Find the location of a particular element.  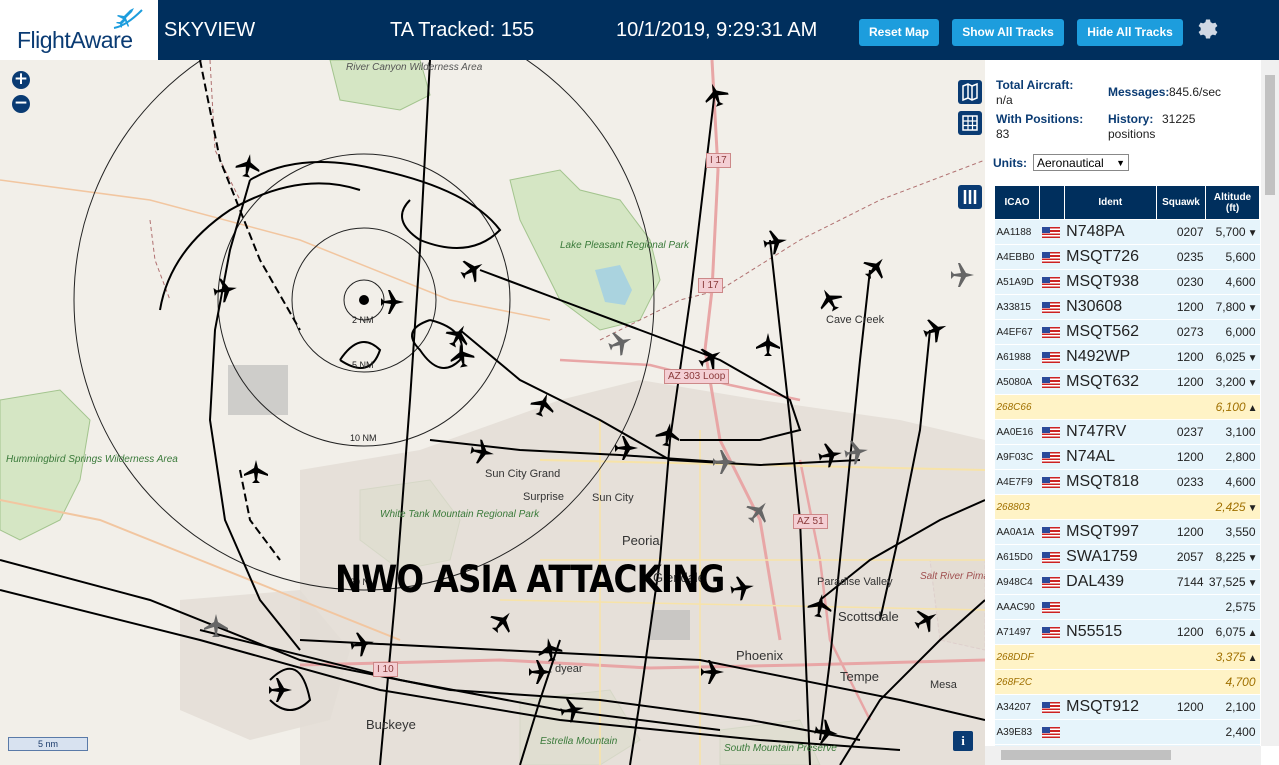

altitude-cell: 37,525 ▼ is located at coordinates (1232, 582).